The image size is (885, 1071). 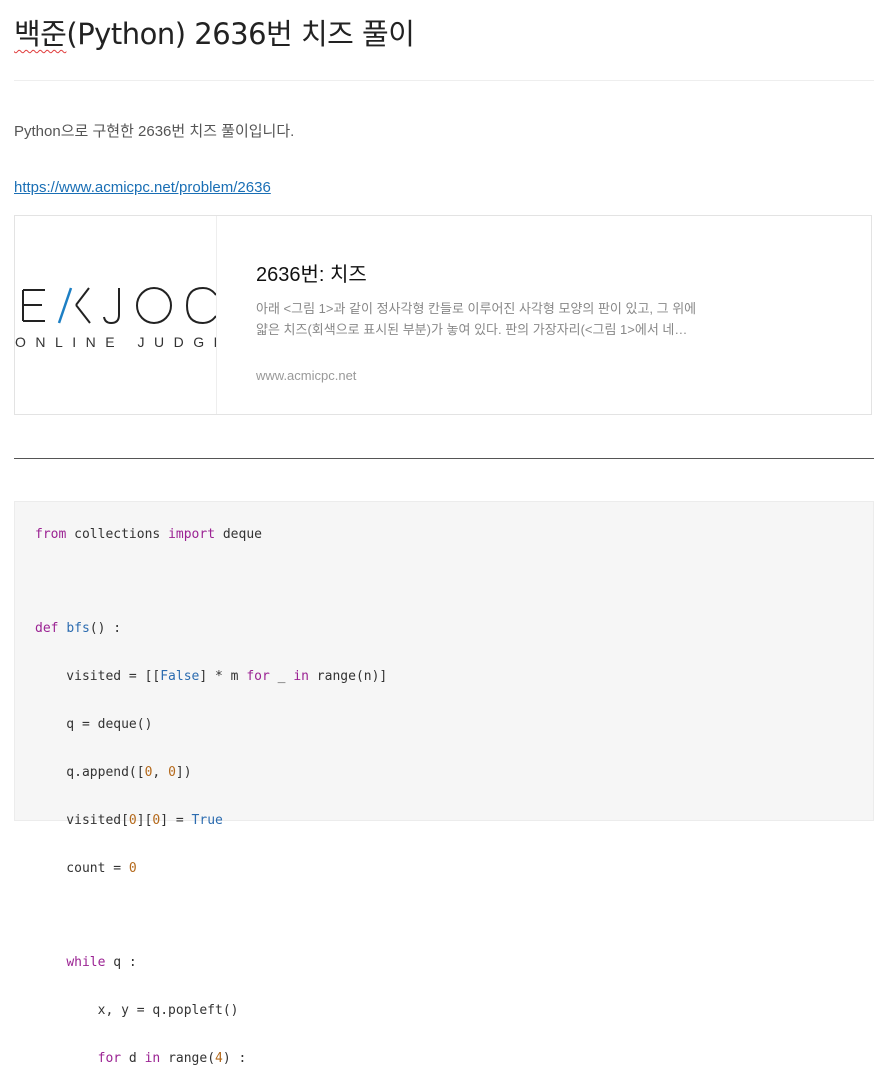 What do you see at coordinates (137, 1010) in the screenshot?
I see `code-line: x, y = q.popleft()` at bounding box center [137, 1010].